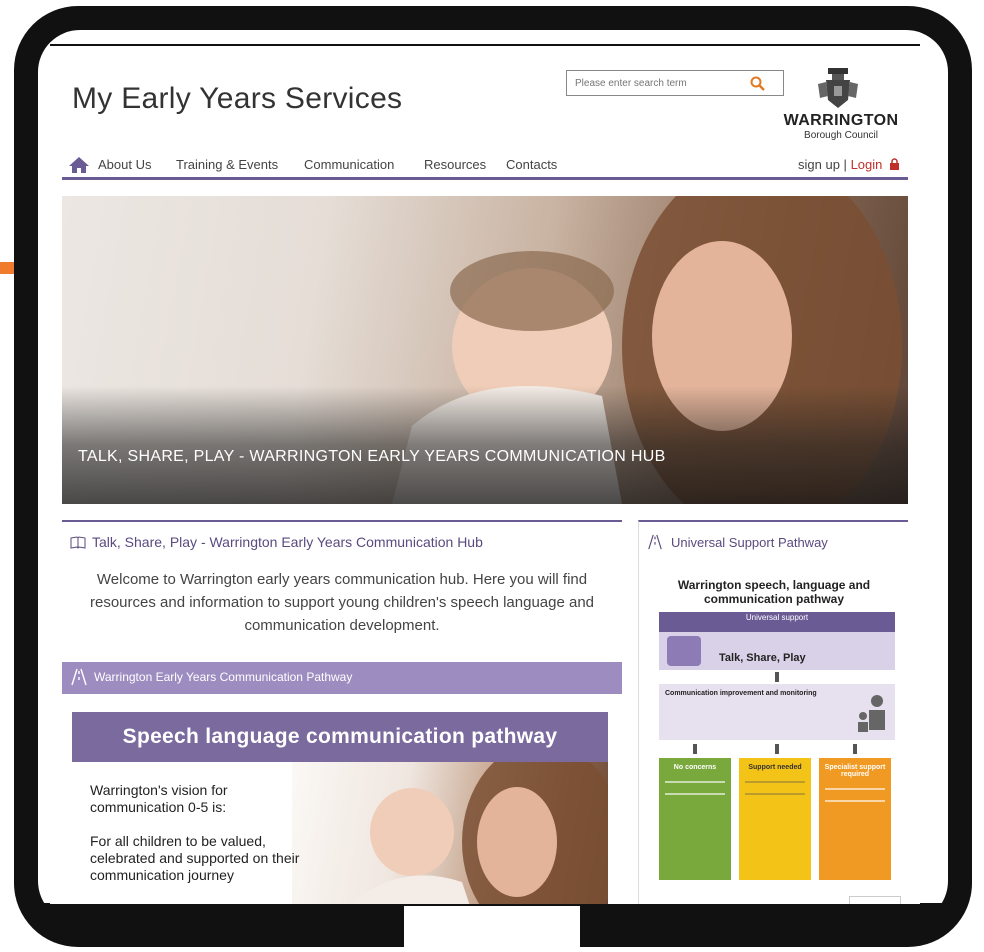 This screenshot has width=984, height=952. Describe the element at coordinates (838, 88) in the screenshot. I see `council-crest-logo` at that location.